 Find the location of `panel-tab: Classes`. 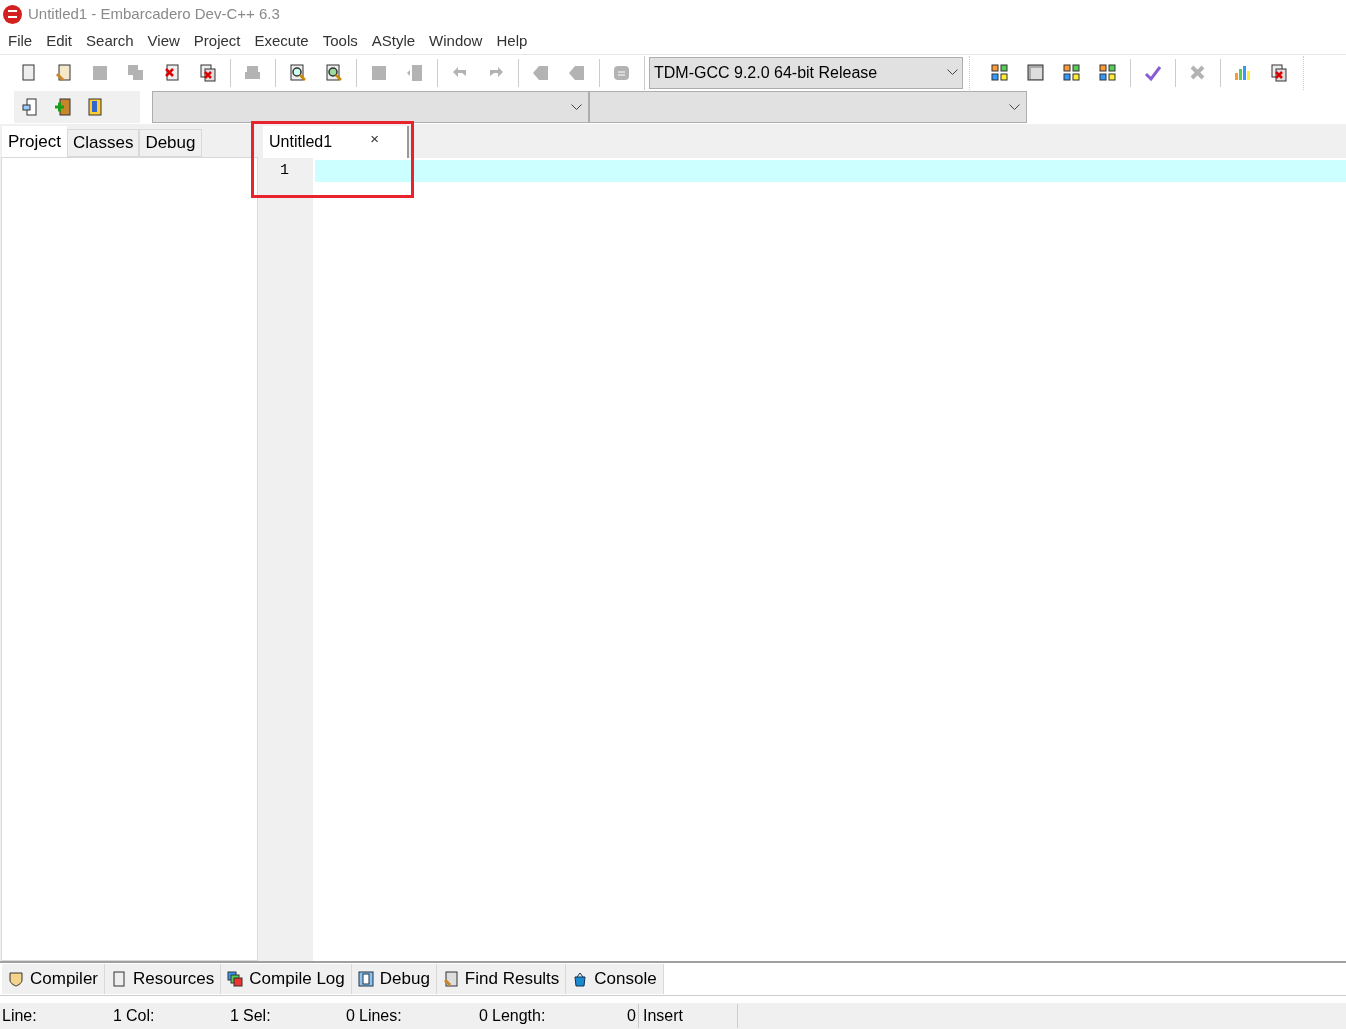

panel-tab: Classes is located at coordinates (103, 143).